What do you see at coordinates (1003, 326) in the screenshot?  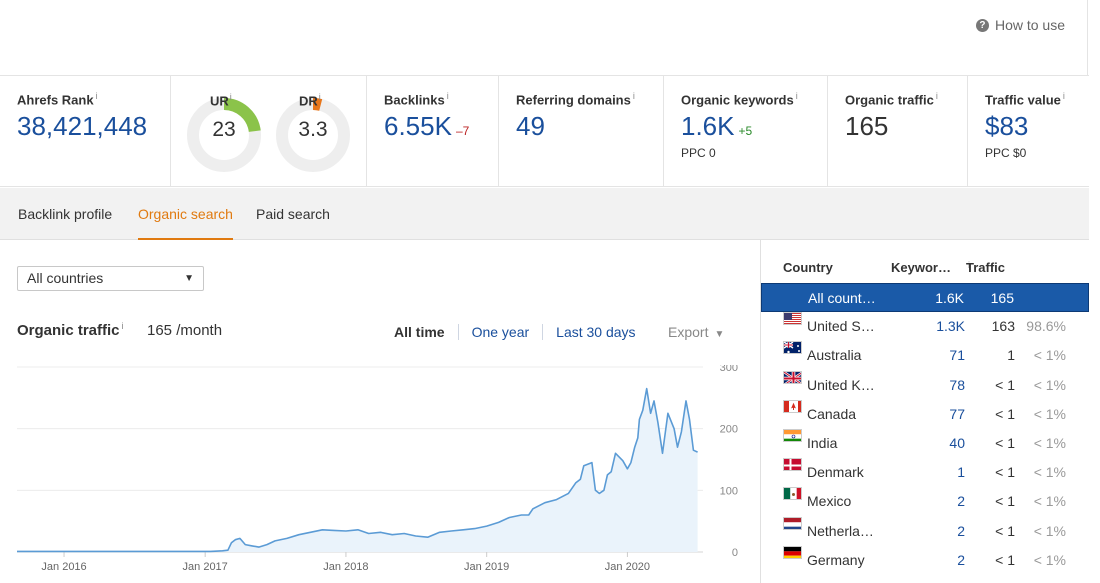 I see `country-traffic: 163` at bounding box center [1003, 326].